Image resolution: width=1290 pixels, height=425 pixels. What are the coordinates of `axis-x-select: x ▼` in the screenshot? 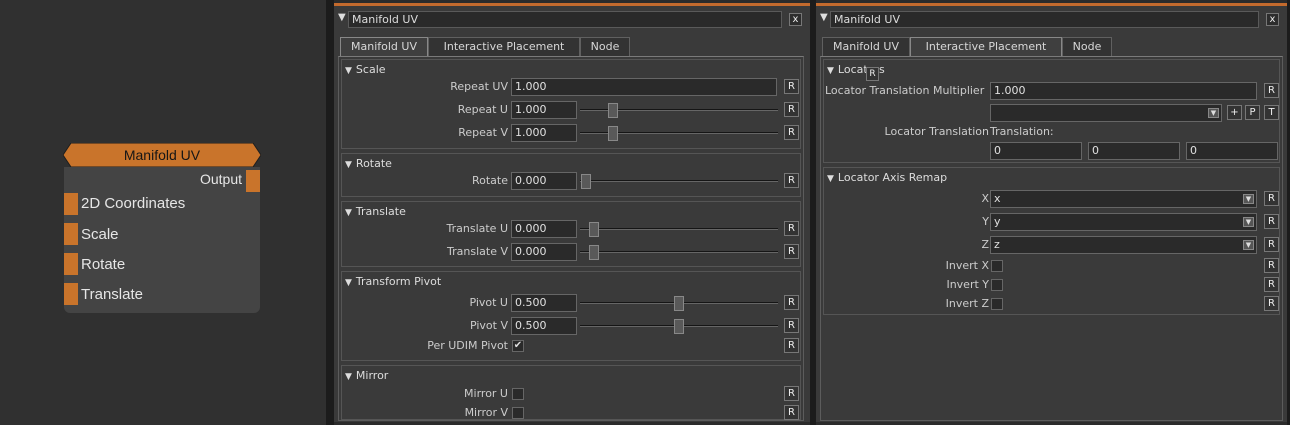 It's located at (1123, 199).